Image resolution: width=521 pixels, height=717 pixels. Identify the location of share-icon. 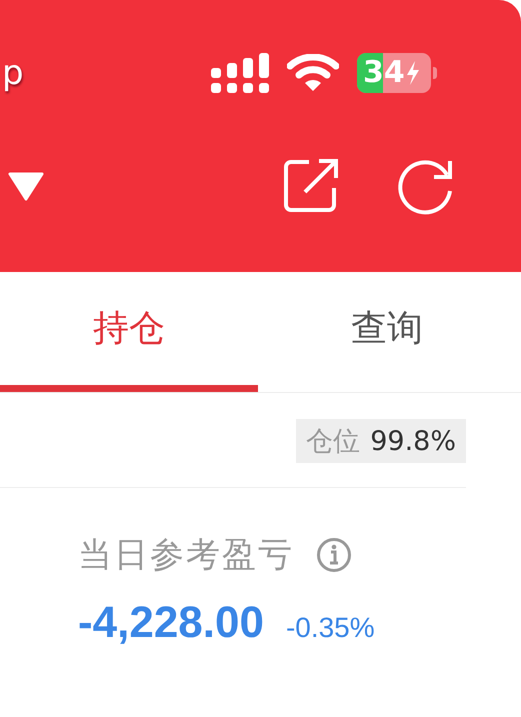
(311, 186).